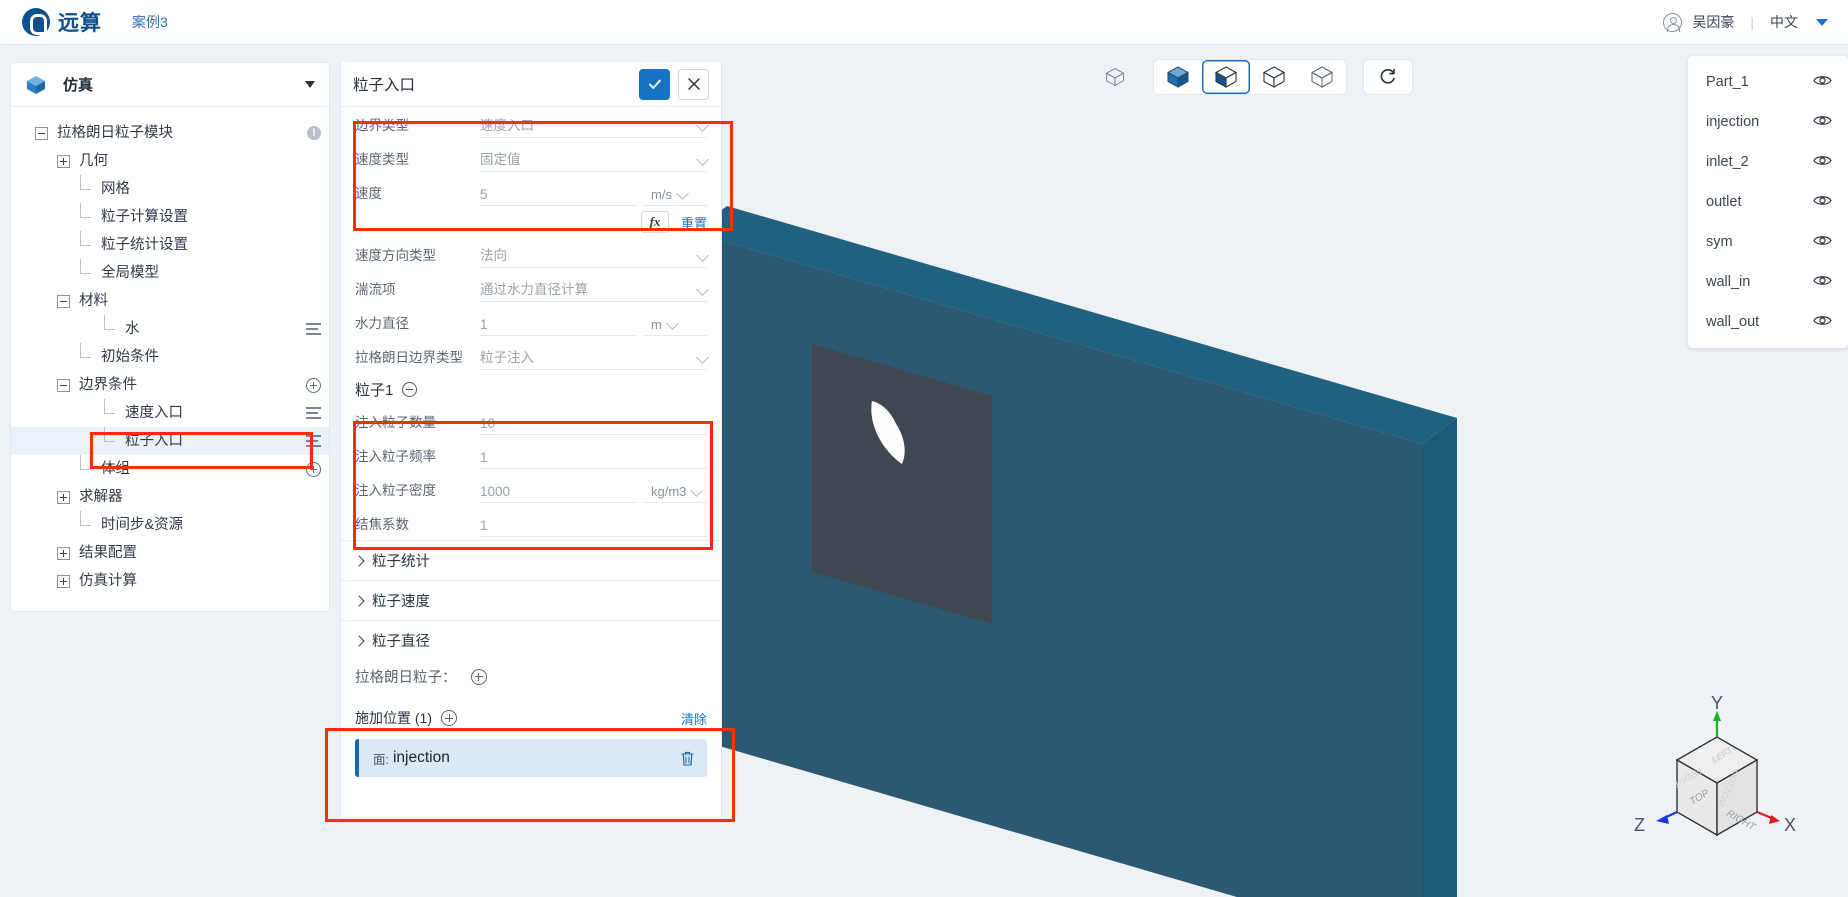  What do you see at coordinates (531, 758) in the screenshot?
I see `apply-location-item: 面: injection` at bounding box center [531, 758].